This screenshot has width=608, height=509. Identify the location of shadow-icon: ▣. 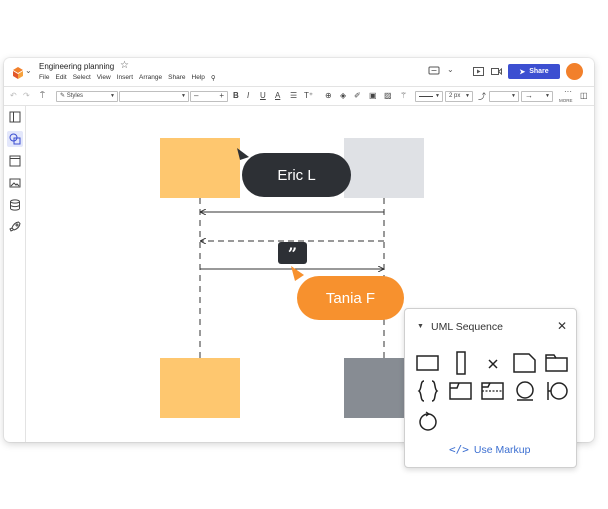
(373, 95).